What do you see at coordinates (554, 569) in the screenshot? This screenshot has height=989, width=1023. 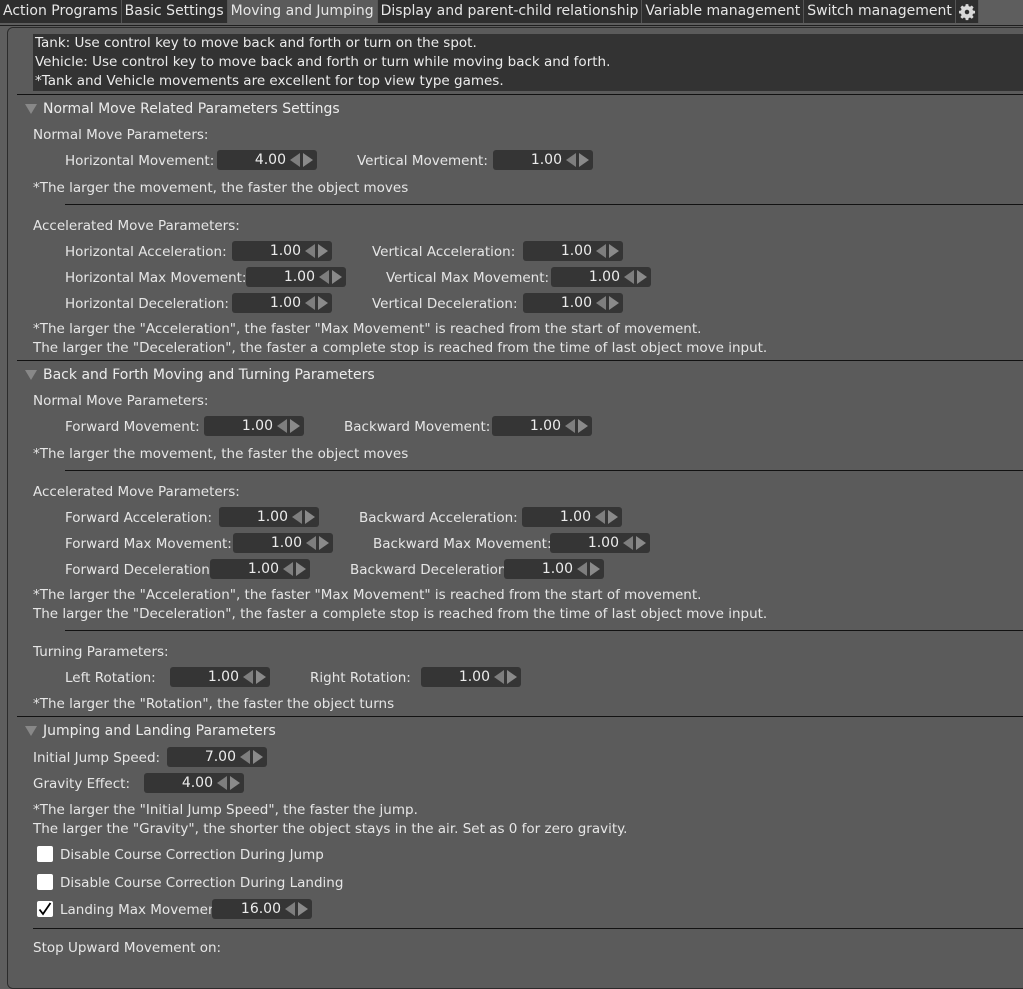 I see `backward-deceleration-input: 1.00` at bounding box center [554, 569].